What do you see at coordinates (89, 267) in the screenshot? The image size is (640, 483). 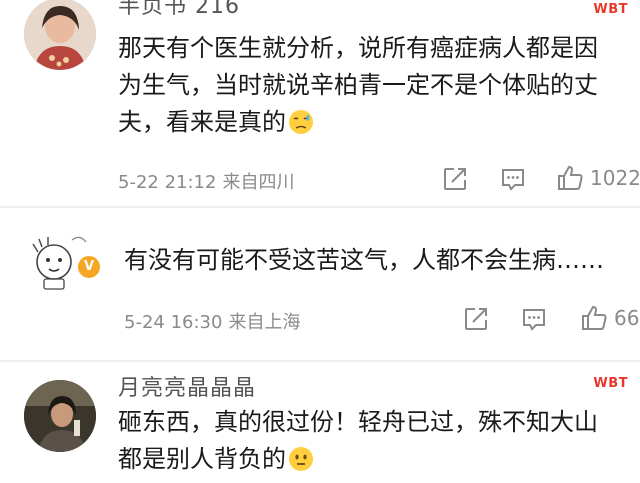 I see `verified-badge-icon: V` at bounding box center [89, 267].